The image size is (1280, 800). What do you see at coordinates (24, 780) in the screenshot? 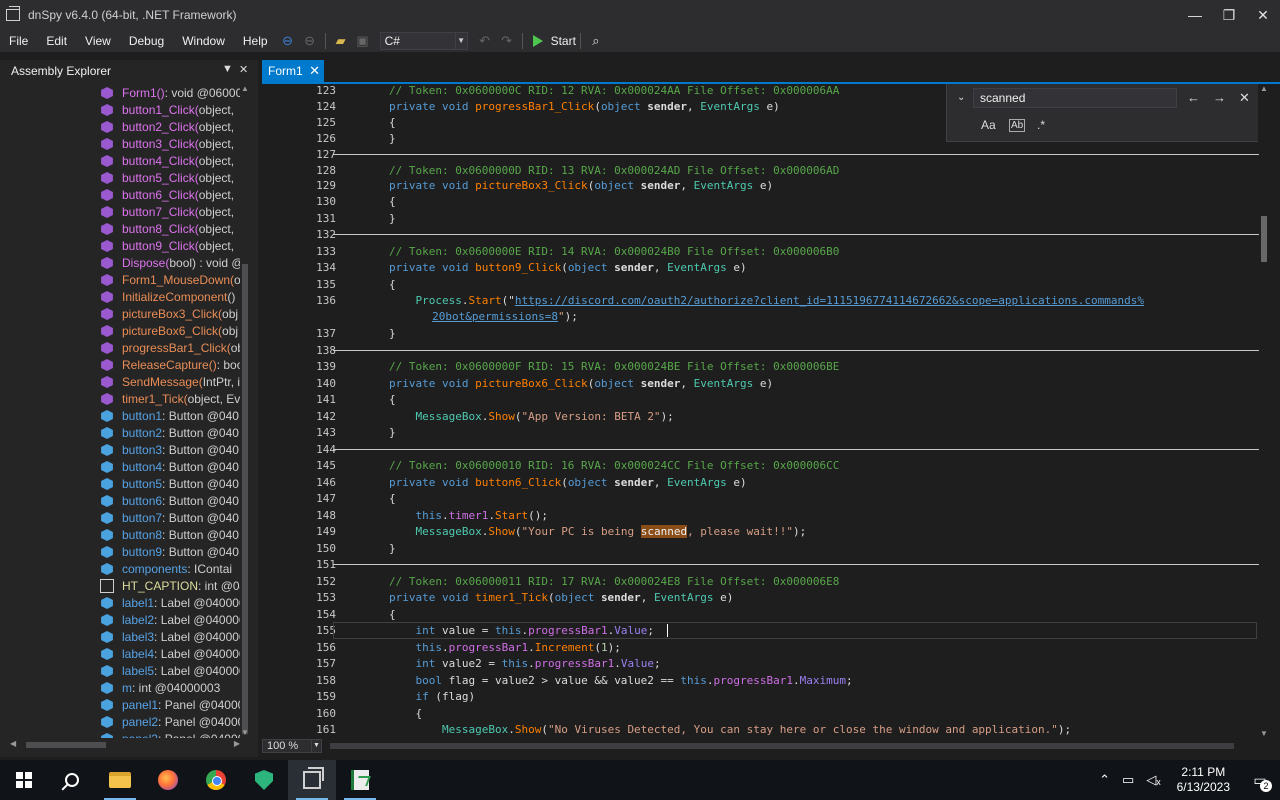
I see `start-menu-button` at bounding box center [24, 780].